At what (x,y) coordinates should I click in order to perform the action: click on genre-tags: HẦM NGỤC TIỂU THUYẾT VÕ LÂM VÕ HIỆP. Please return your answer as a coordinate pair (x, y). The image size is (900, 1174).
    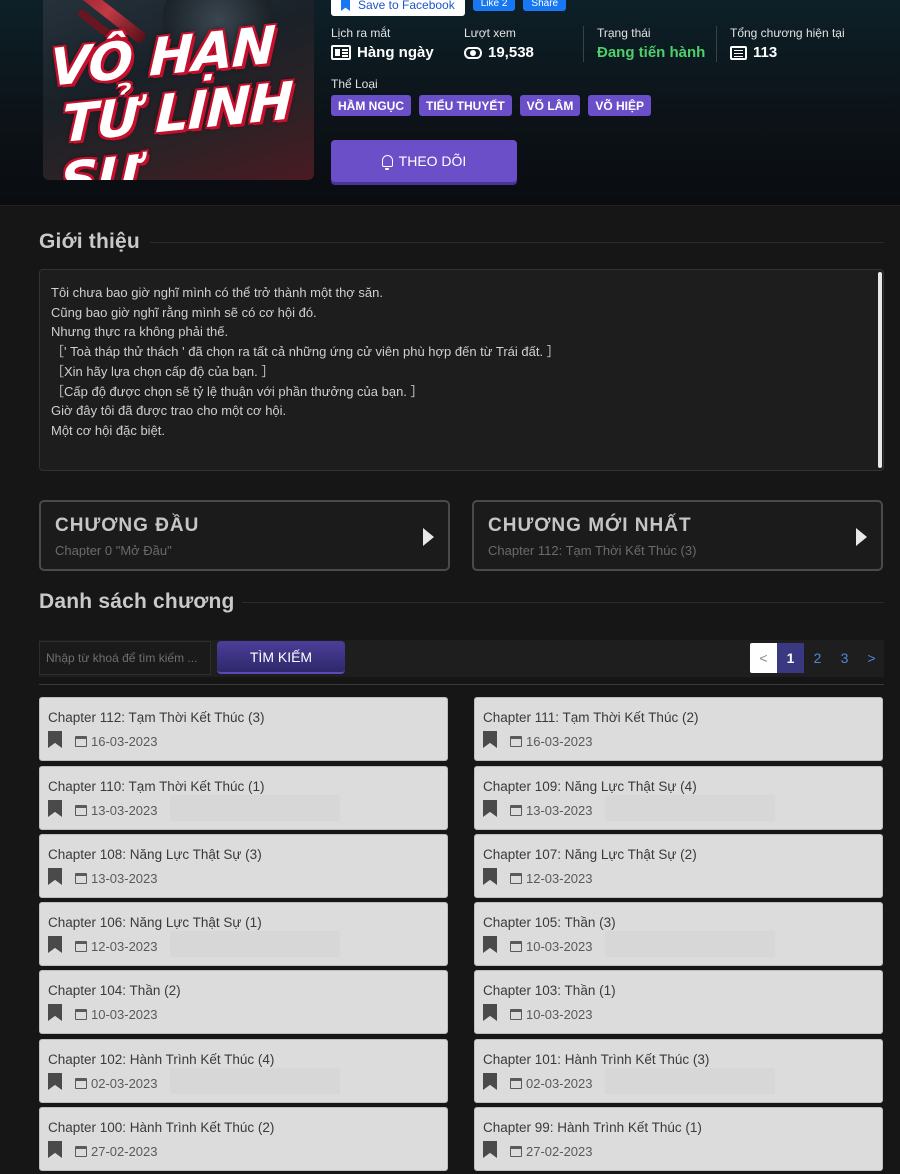
    Looking at the image, I should click on (491, 105).